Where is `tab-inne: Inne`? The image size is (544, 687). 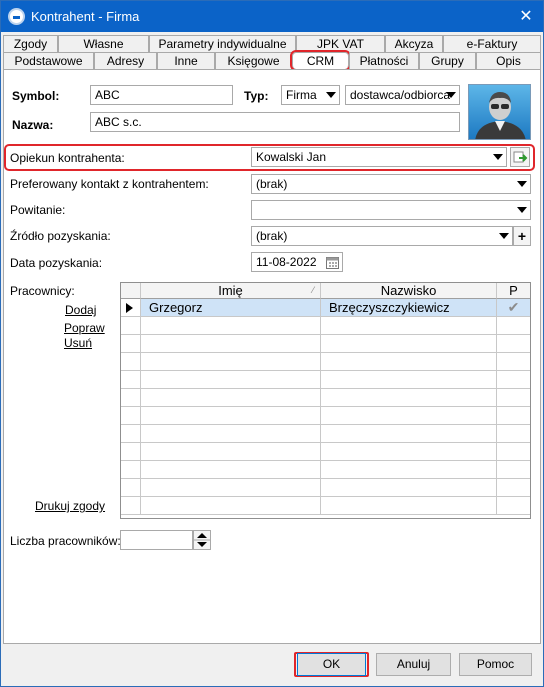
tab-inne: Inne is located at coordinates (186, 60).